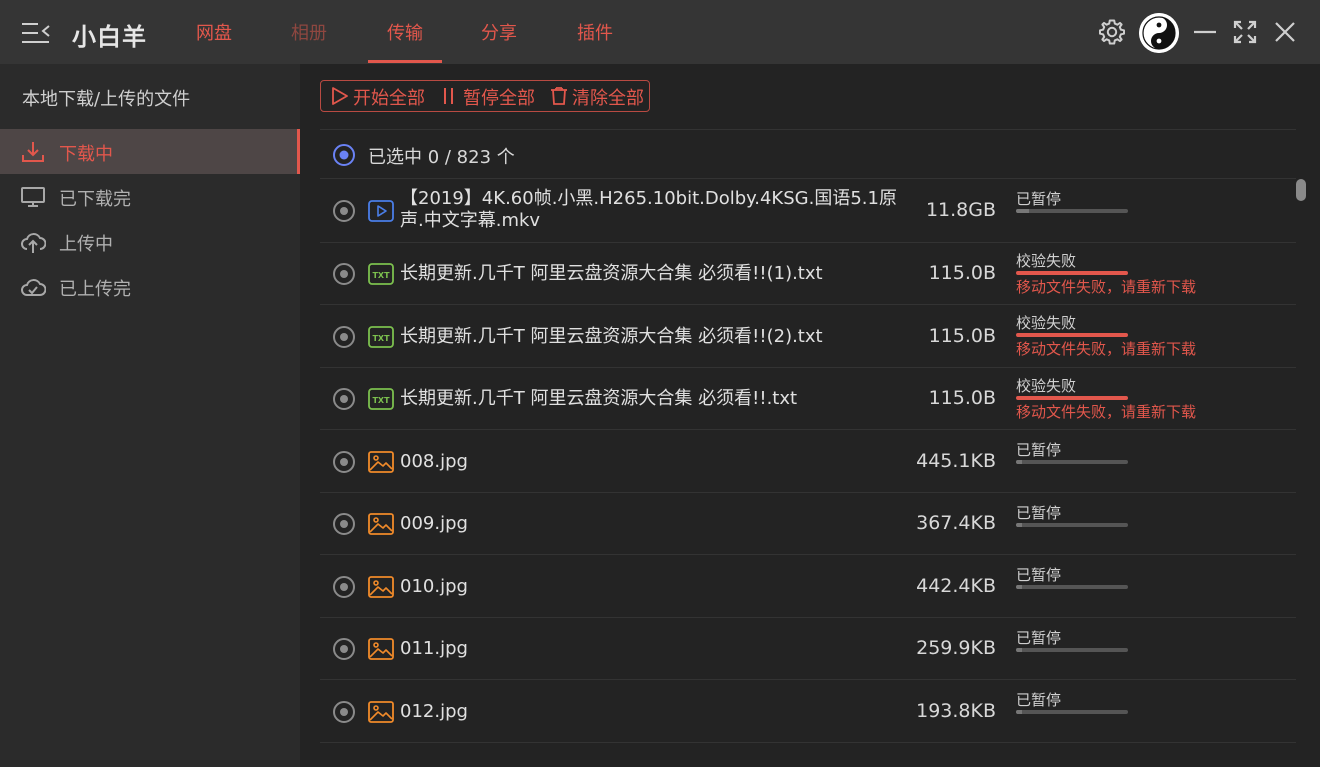 The height and width of the screenshot is (767, 1320). Describe the element at coordinates (36, 33) in the screenshot. I see `menu-collapse-icon` at that location.